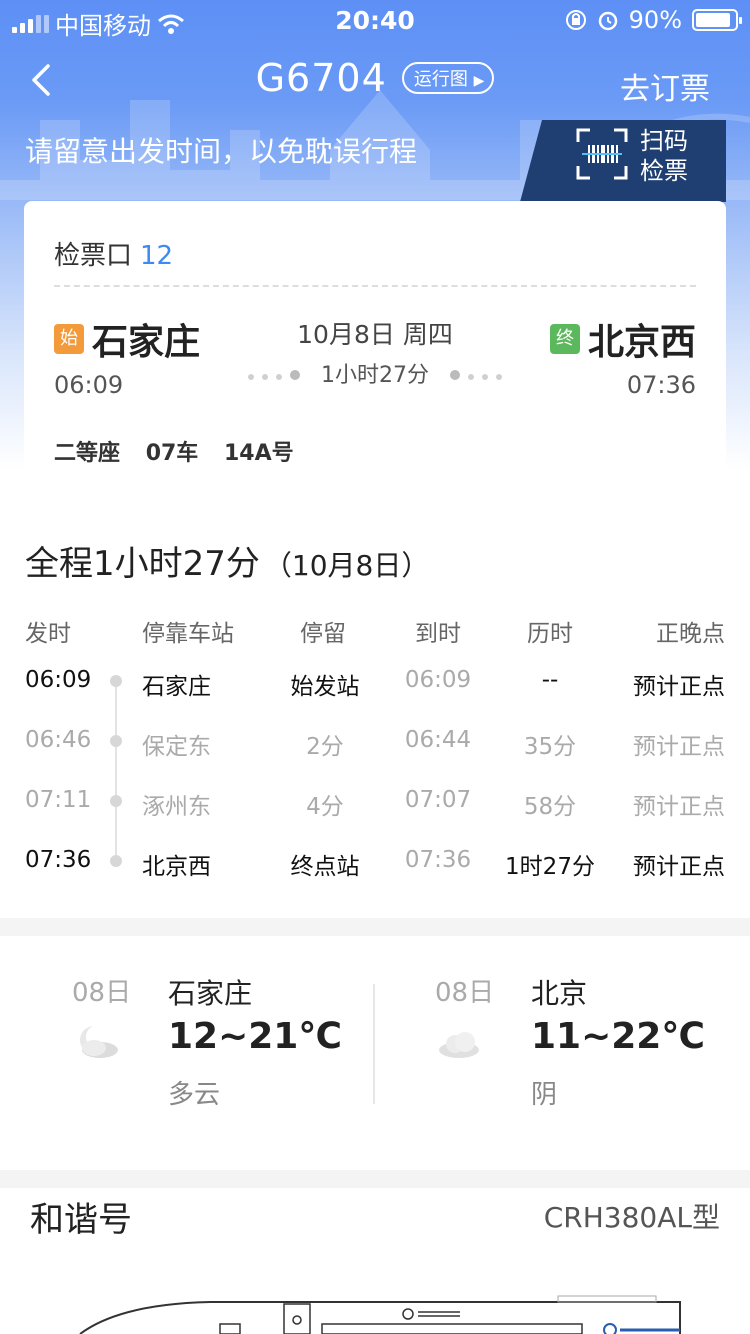  What do you see at coordinates (440, 79) in the screenshot?
I see `run-chart-label: 运行图` at bounding box center [440, 79].